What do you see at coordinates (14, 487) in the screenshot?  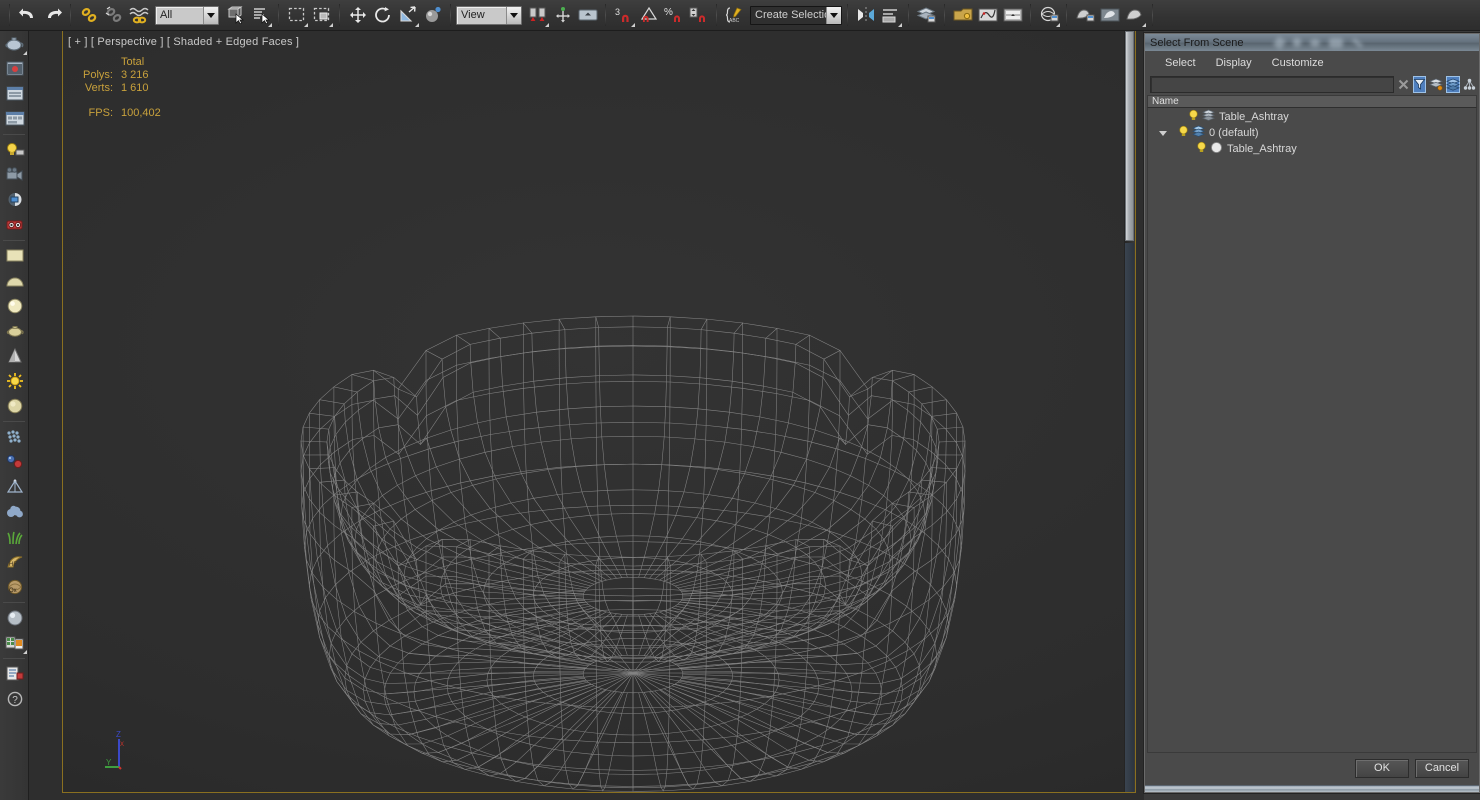 I see `sidebar-helper-icon` at bounding box center [14, 487].